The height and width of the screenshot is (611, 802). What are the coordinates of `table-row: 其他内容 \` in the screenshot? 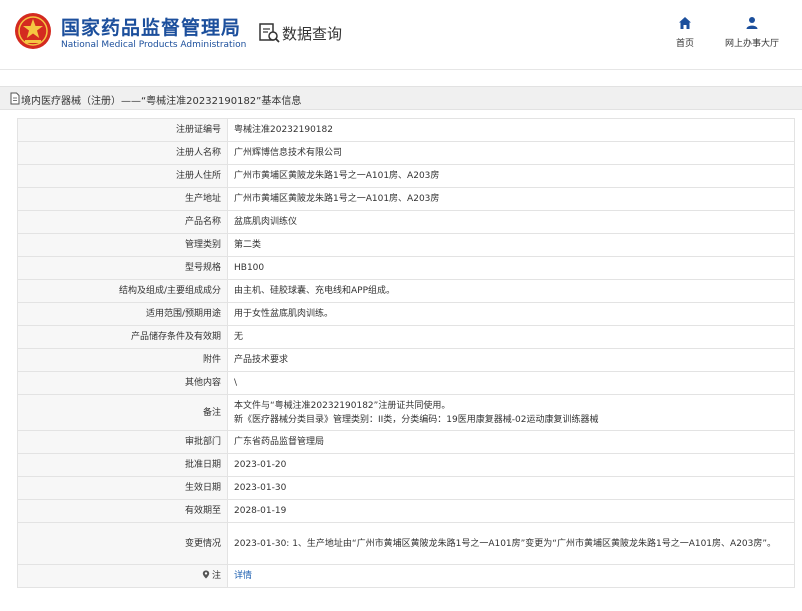 It's located at (406, 383).